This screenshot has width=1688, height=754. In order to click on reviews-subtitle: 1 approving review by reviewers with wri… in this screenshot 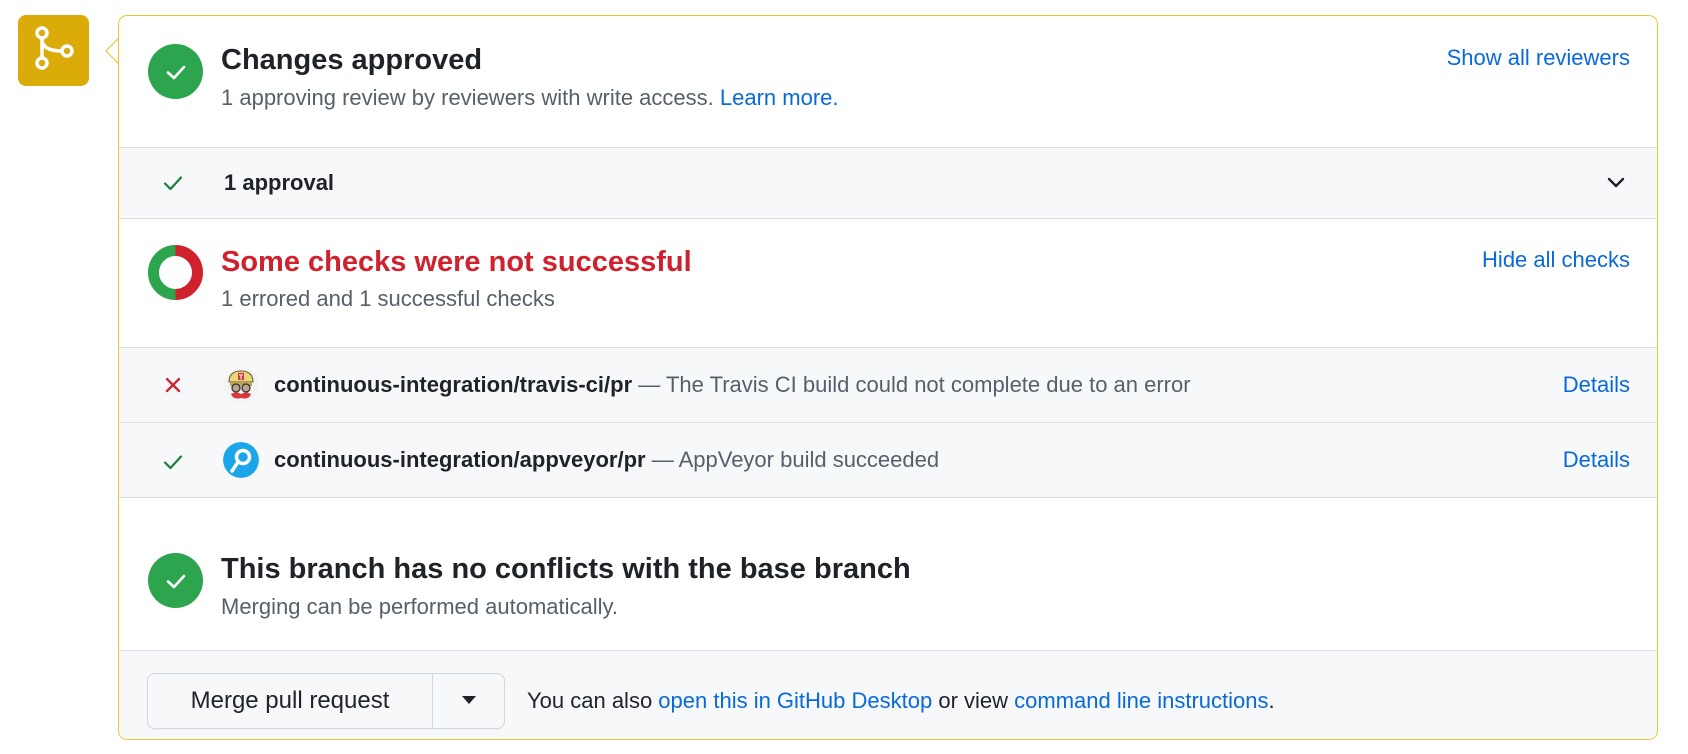, I will do `click(530, 98)`.